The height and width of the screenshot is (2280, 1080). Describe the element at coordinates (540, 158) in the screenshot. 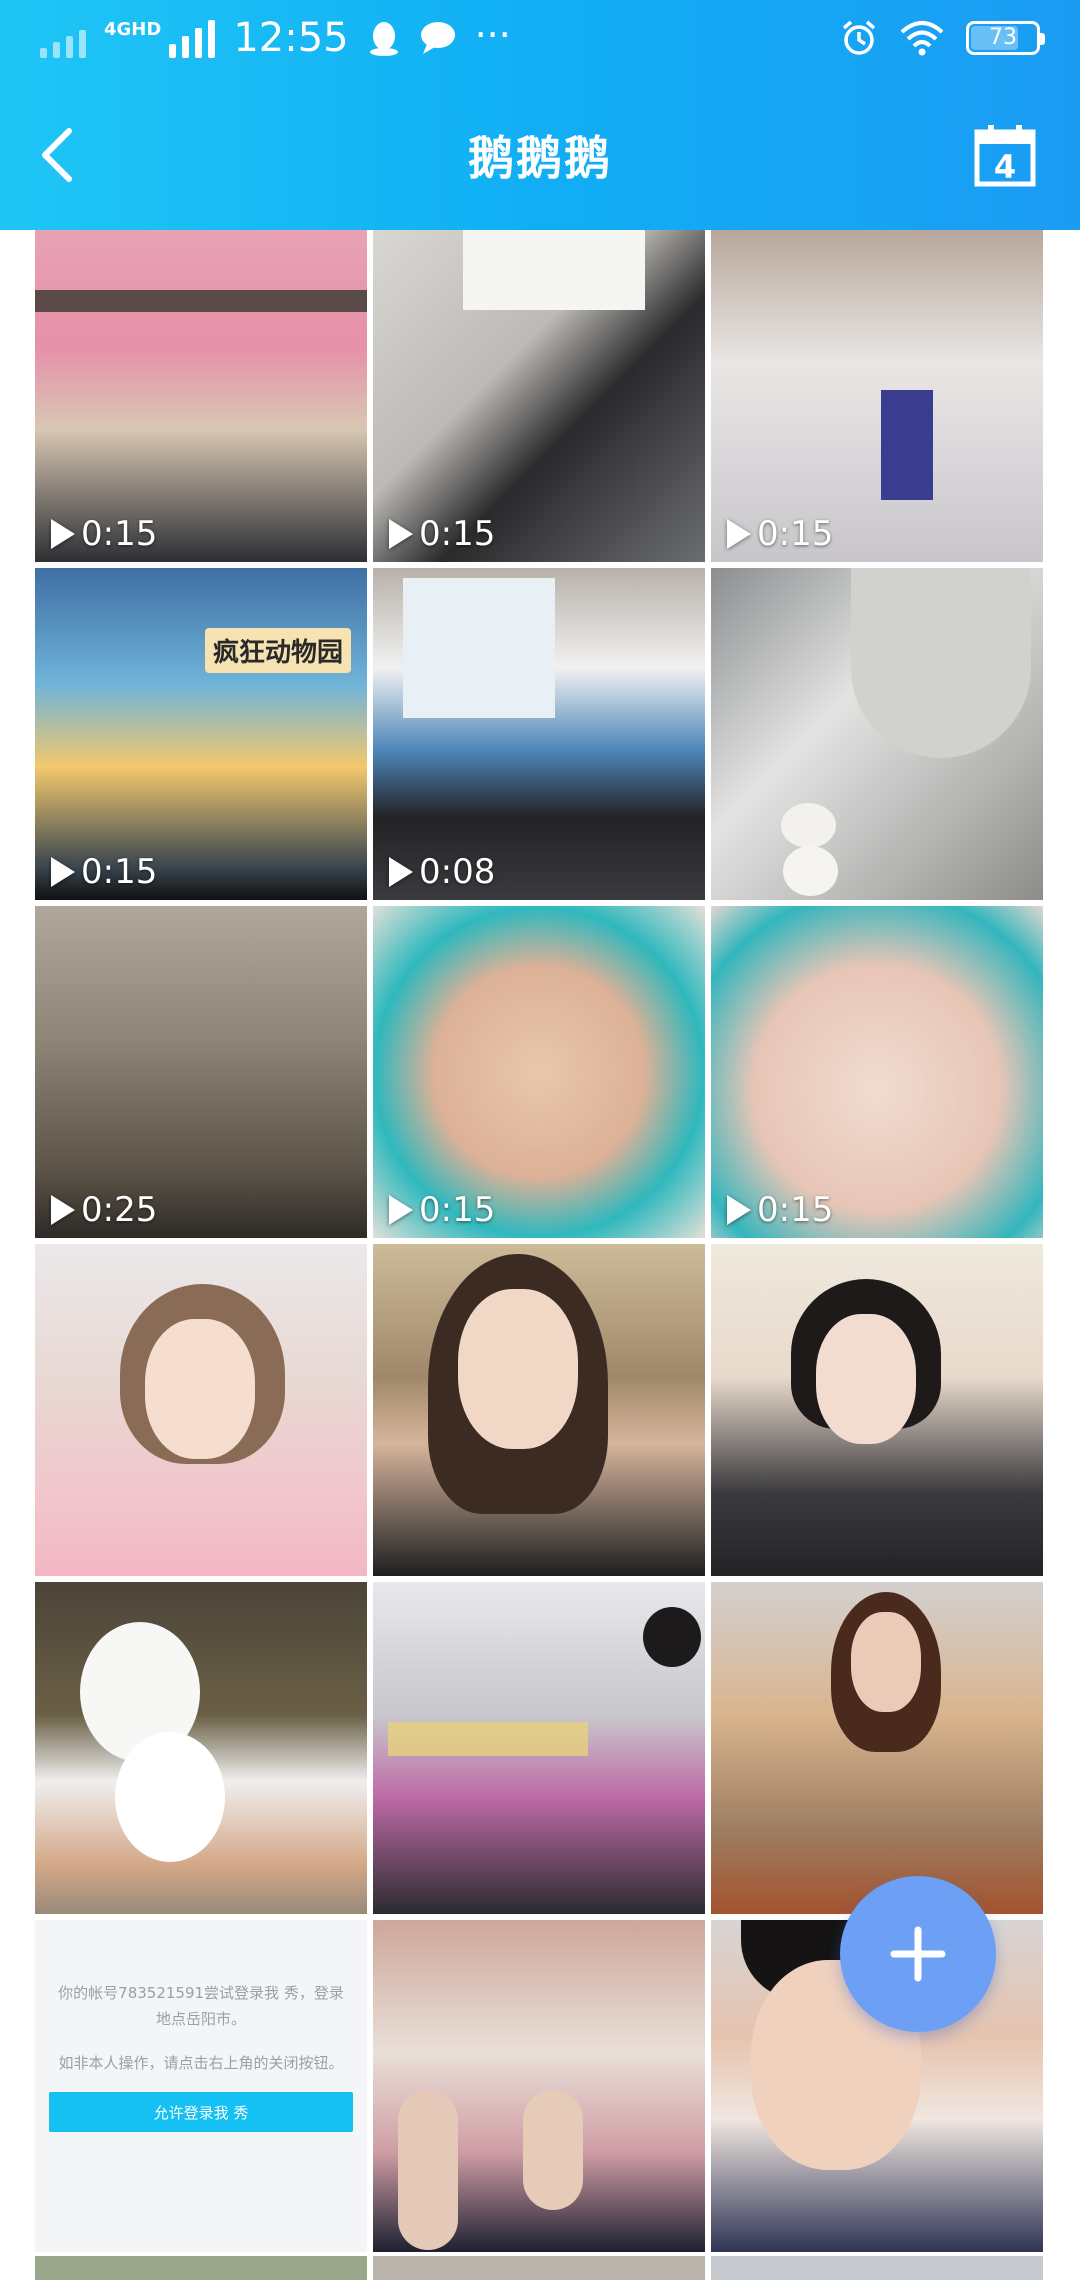

I see `page-title: 鹅鹅鹅` at that location.